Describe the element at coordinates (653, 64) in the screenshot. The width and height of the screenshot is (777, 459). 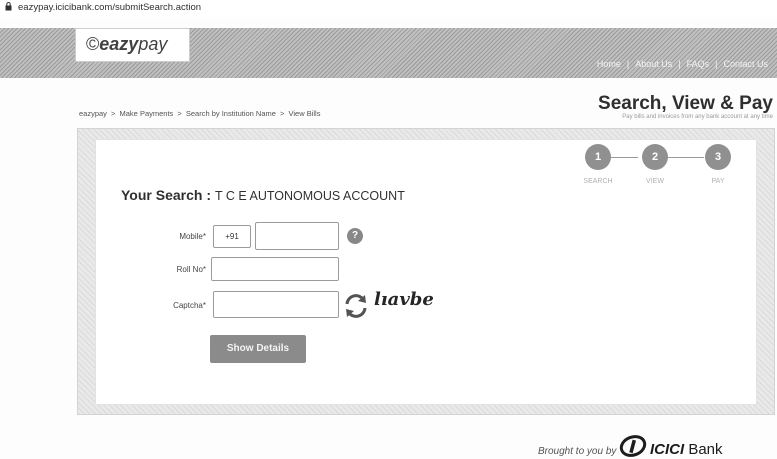
I see `nav-about-us: About Us` at that location.